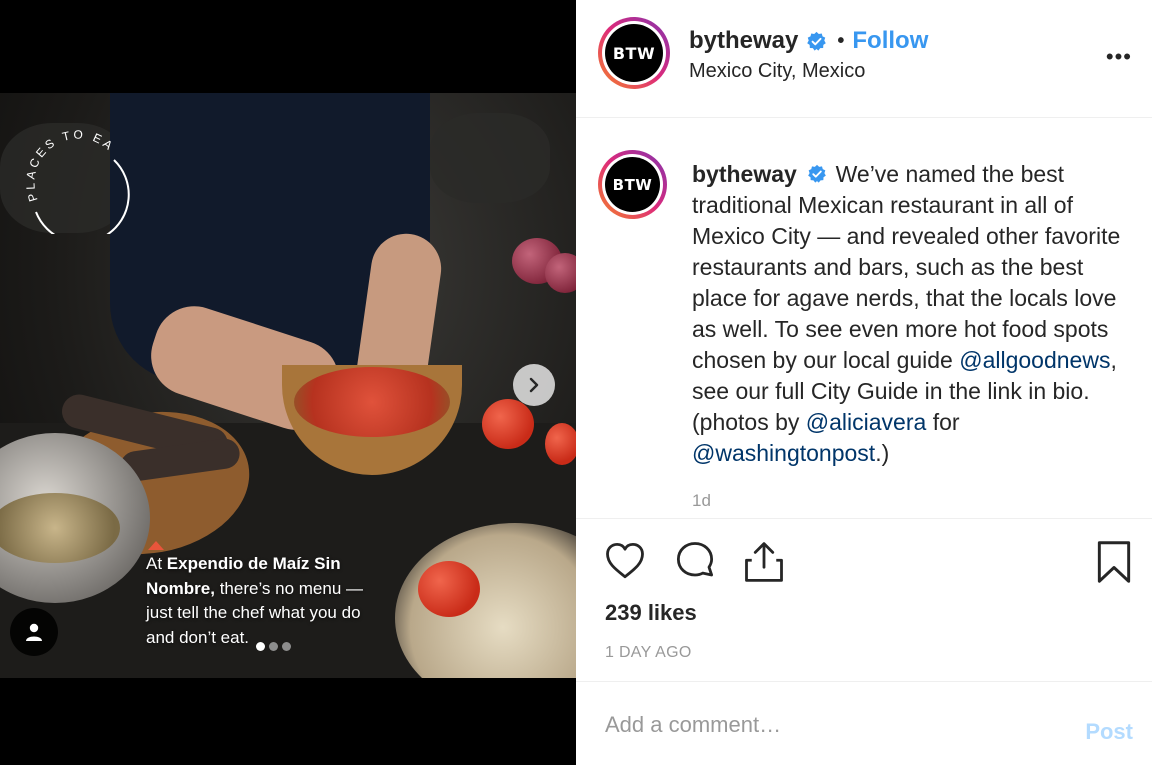  Describe the element at coordinates (1114, 562) in the screenshot. I see `bookmark-icon` at that location.